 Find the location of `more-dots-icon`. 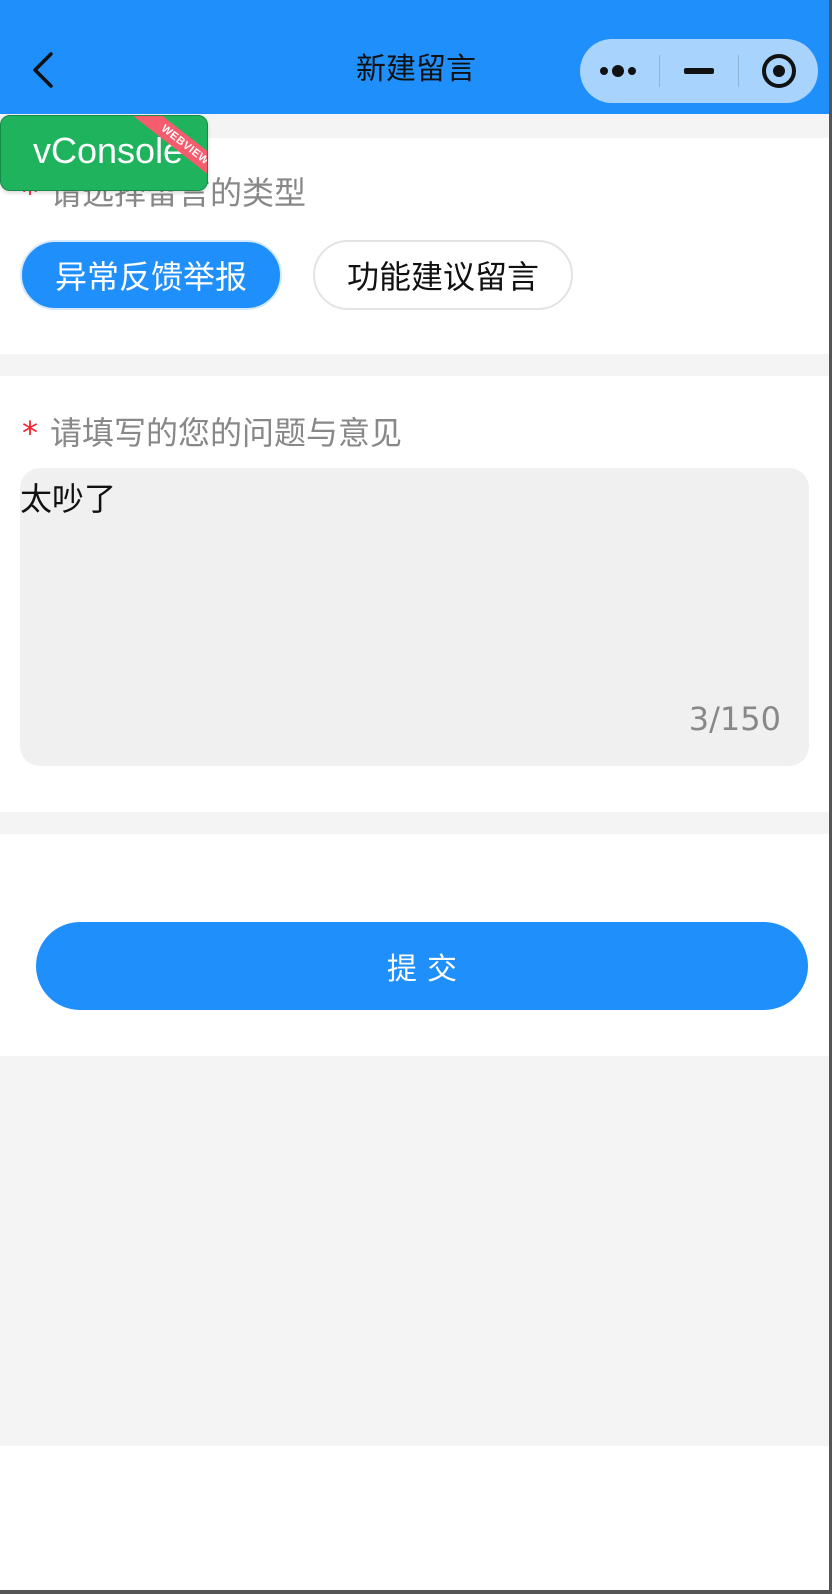

more-dots-icon is located at coordinates (618, 71).